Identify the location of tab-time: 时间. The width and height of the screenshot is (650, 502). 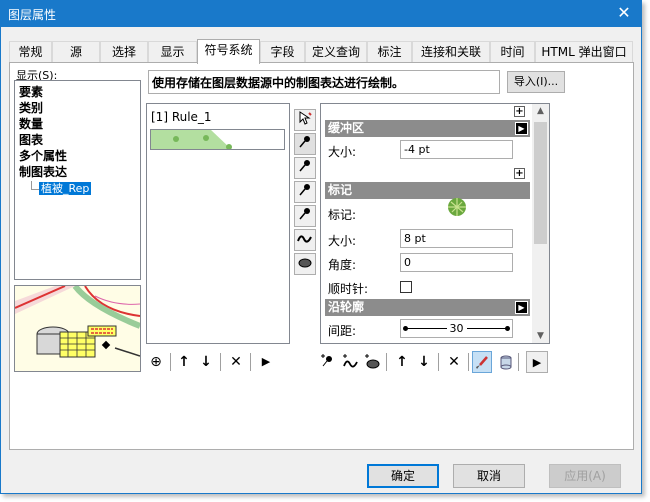
(512, 52).